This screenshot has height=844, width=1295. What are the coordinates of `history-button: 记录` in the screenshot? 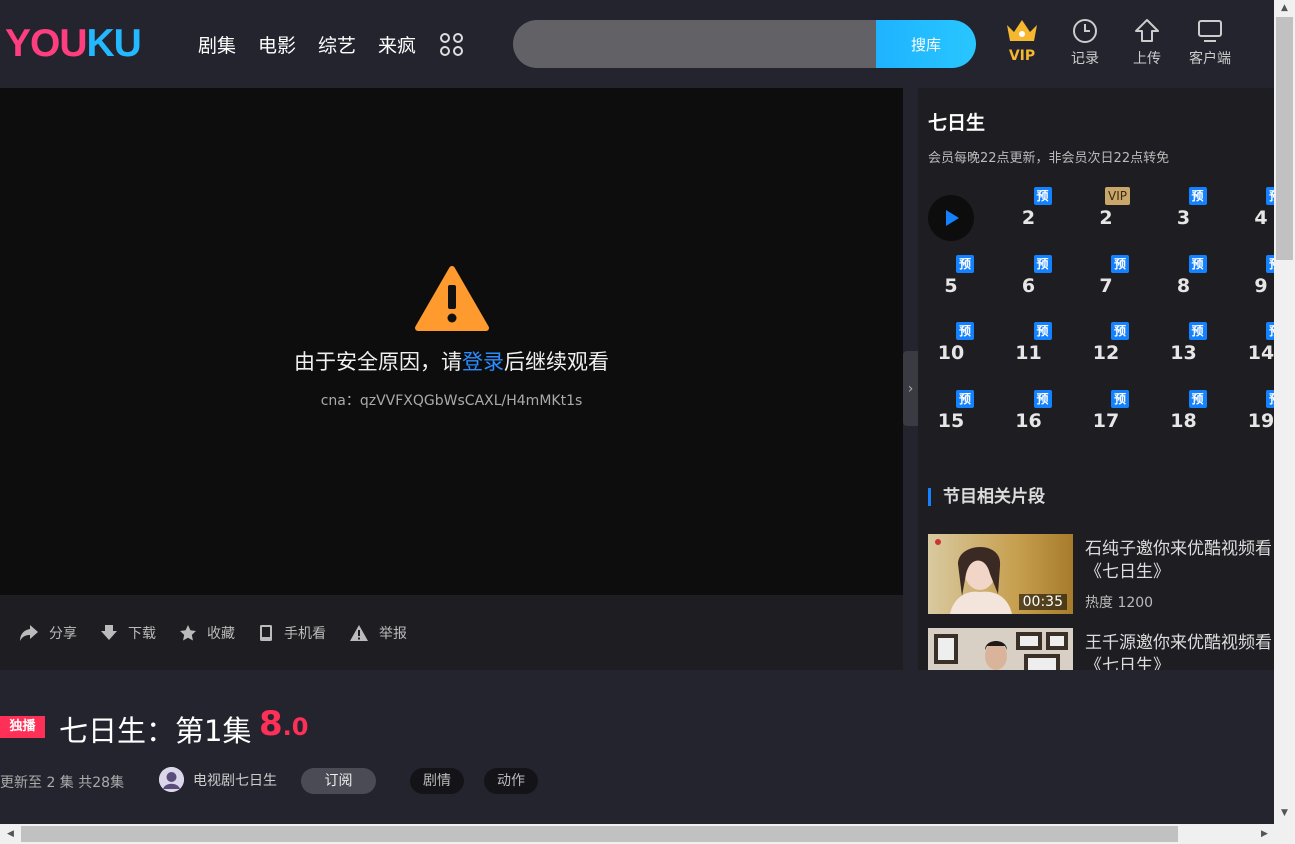 It's located at (1085, 42).